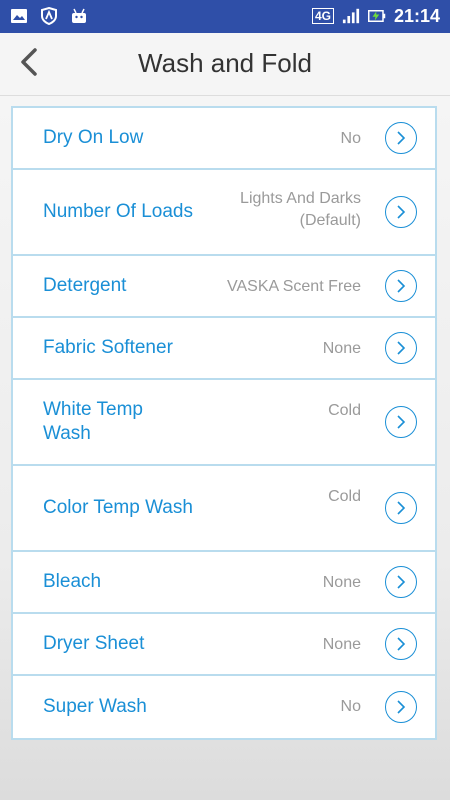 The height and width of the screenshot is (800, 450). I want to click on option-label: Bleach, so click(72, 581).